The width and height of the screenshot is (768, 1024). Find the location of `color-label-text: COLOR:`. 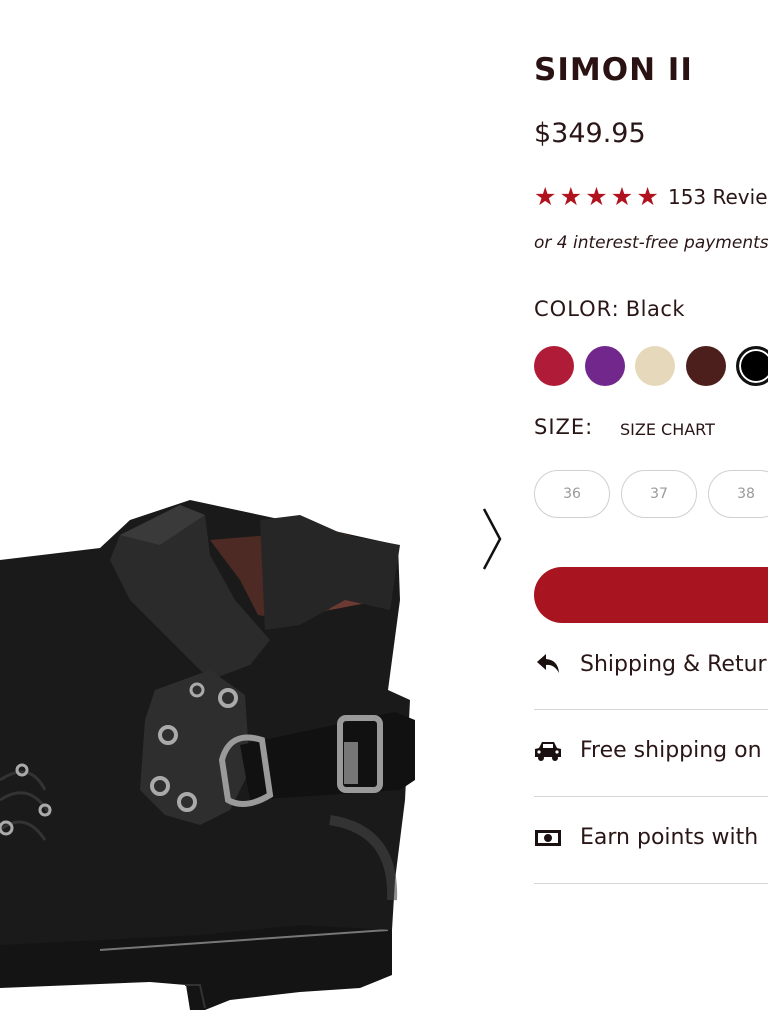

color-label-text: COLOR: is located at coordinates (577, 309).